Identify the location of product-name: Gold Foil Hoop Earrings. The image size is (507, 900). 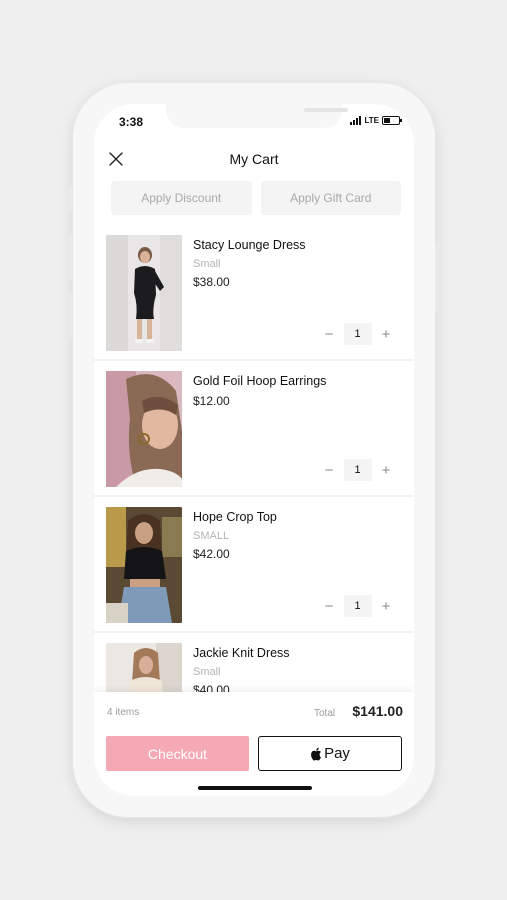
(259, 381).